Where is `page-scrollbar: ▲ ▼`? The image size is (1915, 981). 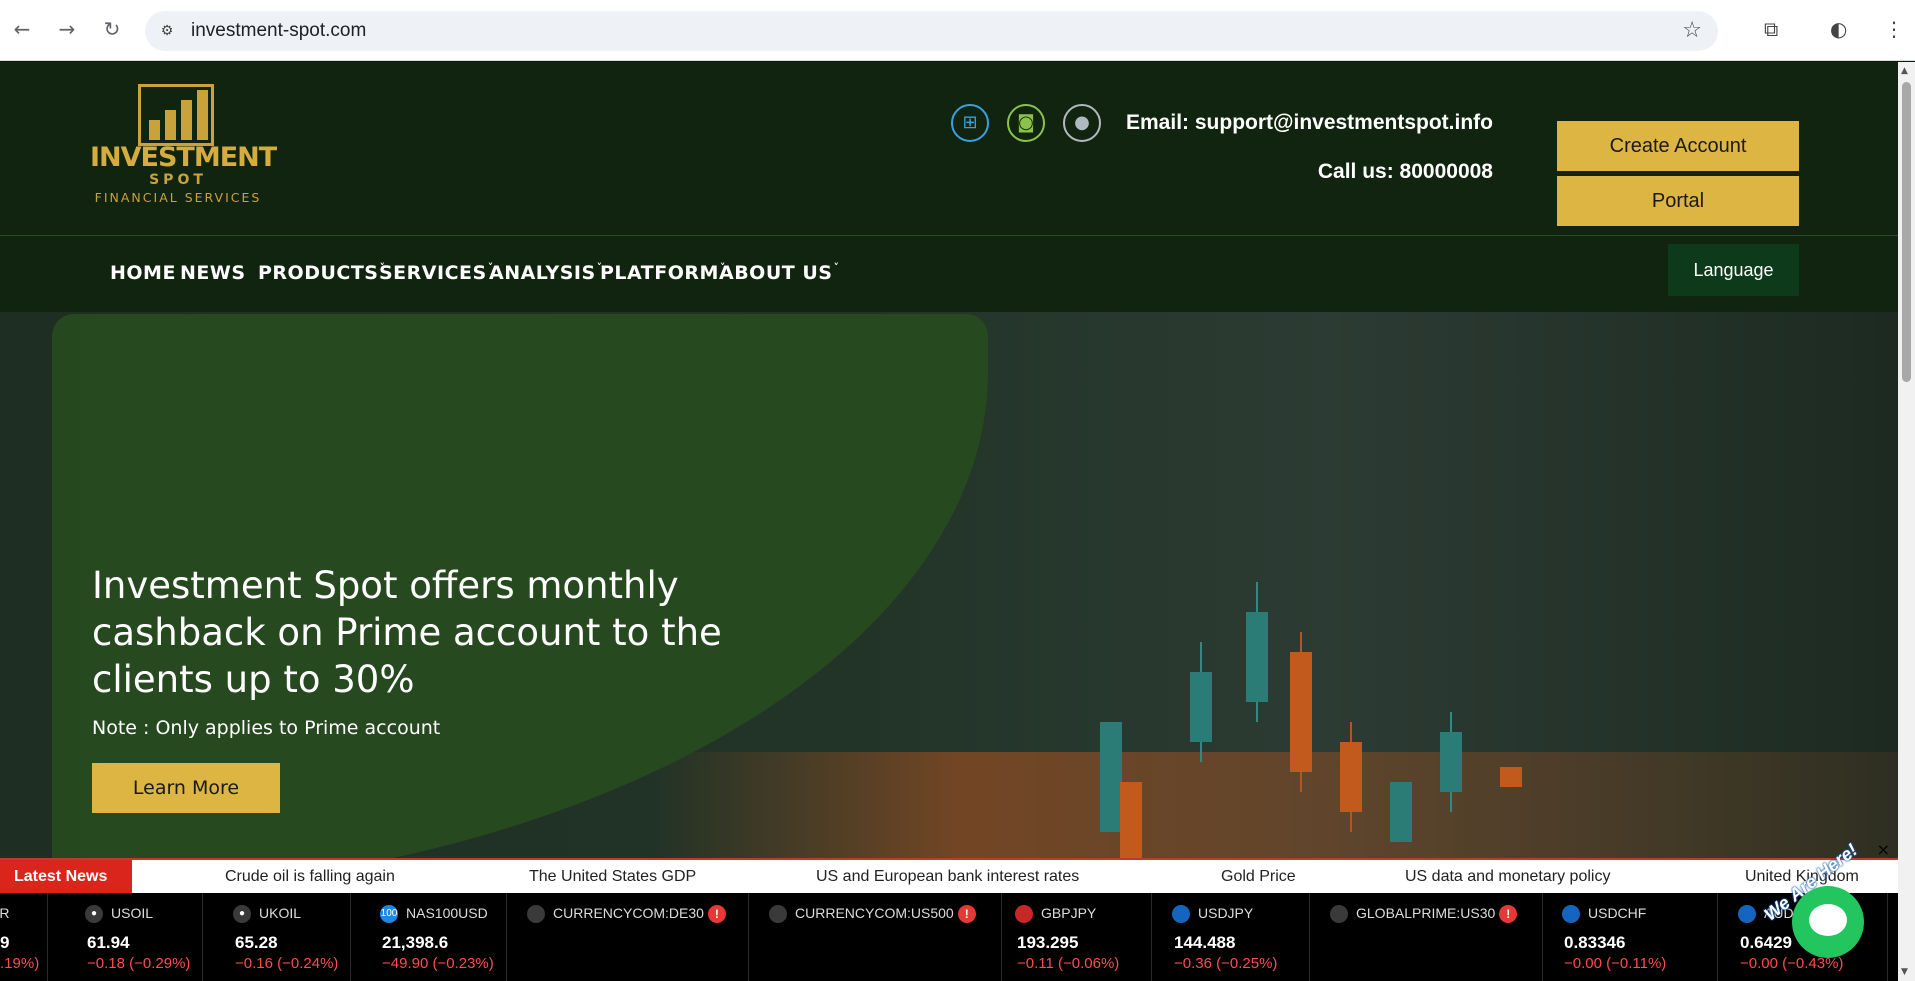 page-scrollbar: ▲ ▼ is located at coordinates (1906, 521).